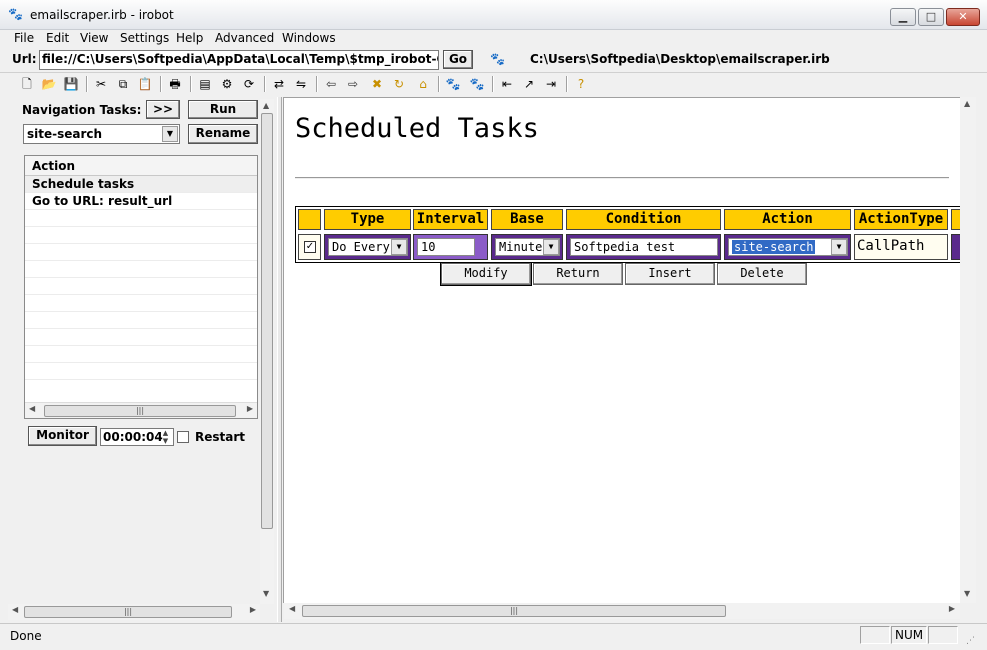 Image resolution: width=987 pixels, height=650 pixels. What do you see at coordinates (458, 59) in the screenshot?
I see `go-button: Go` at bounding box center [458, 59].